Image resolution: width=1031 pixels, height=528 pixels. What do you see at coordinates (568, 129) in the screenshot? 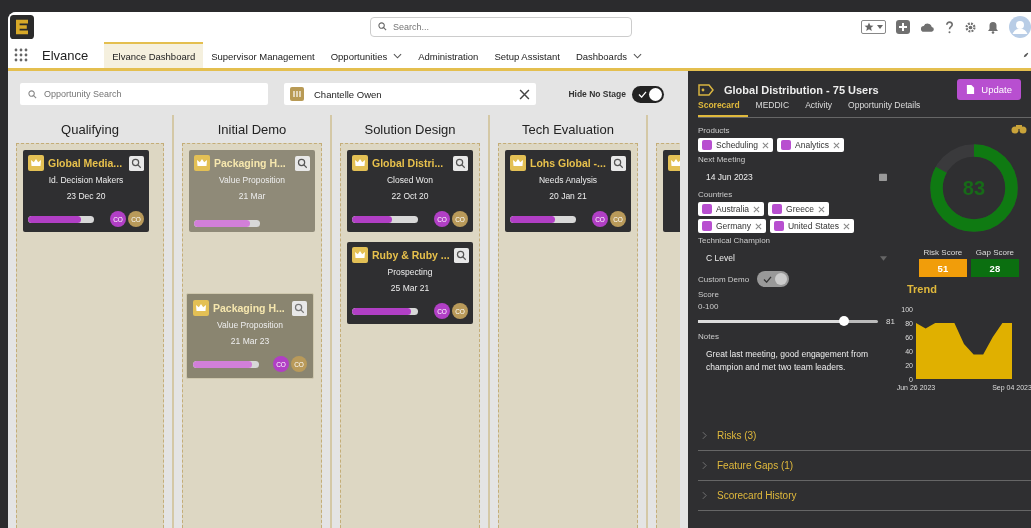
I see `column-title: Tech Evaluation` at bounding box center [568, 129].